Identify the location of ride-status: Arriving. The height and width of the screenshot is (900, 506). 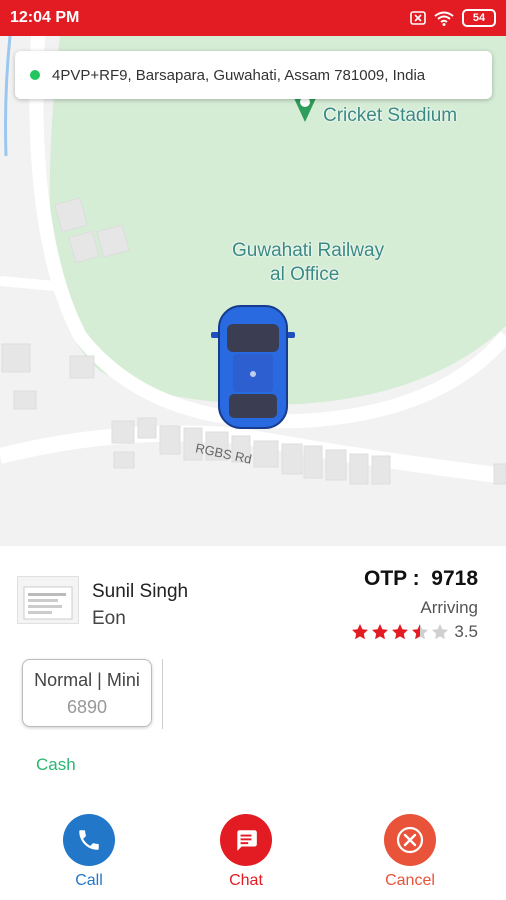
(449, 607).